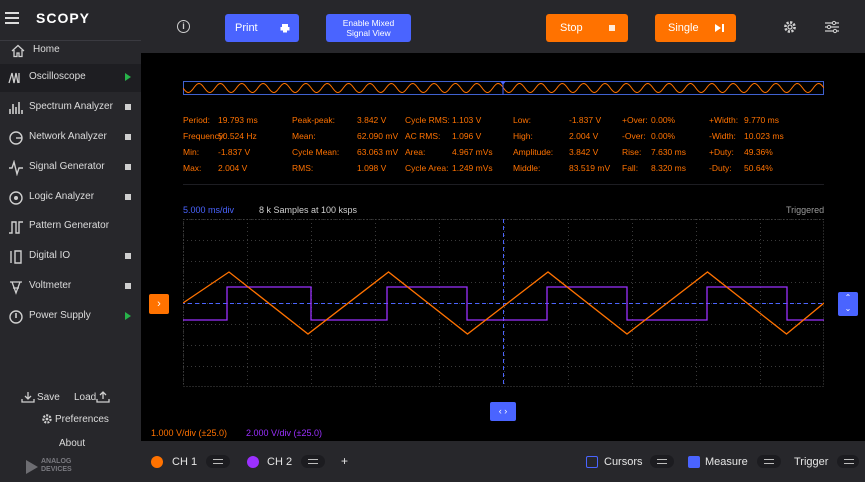  I want to click on save-icon, so click(28, 397).